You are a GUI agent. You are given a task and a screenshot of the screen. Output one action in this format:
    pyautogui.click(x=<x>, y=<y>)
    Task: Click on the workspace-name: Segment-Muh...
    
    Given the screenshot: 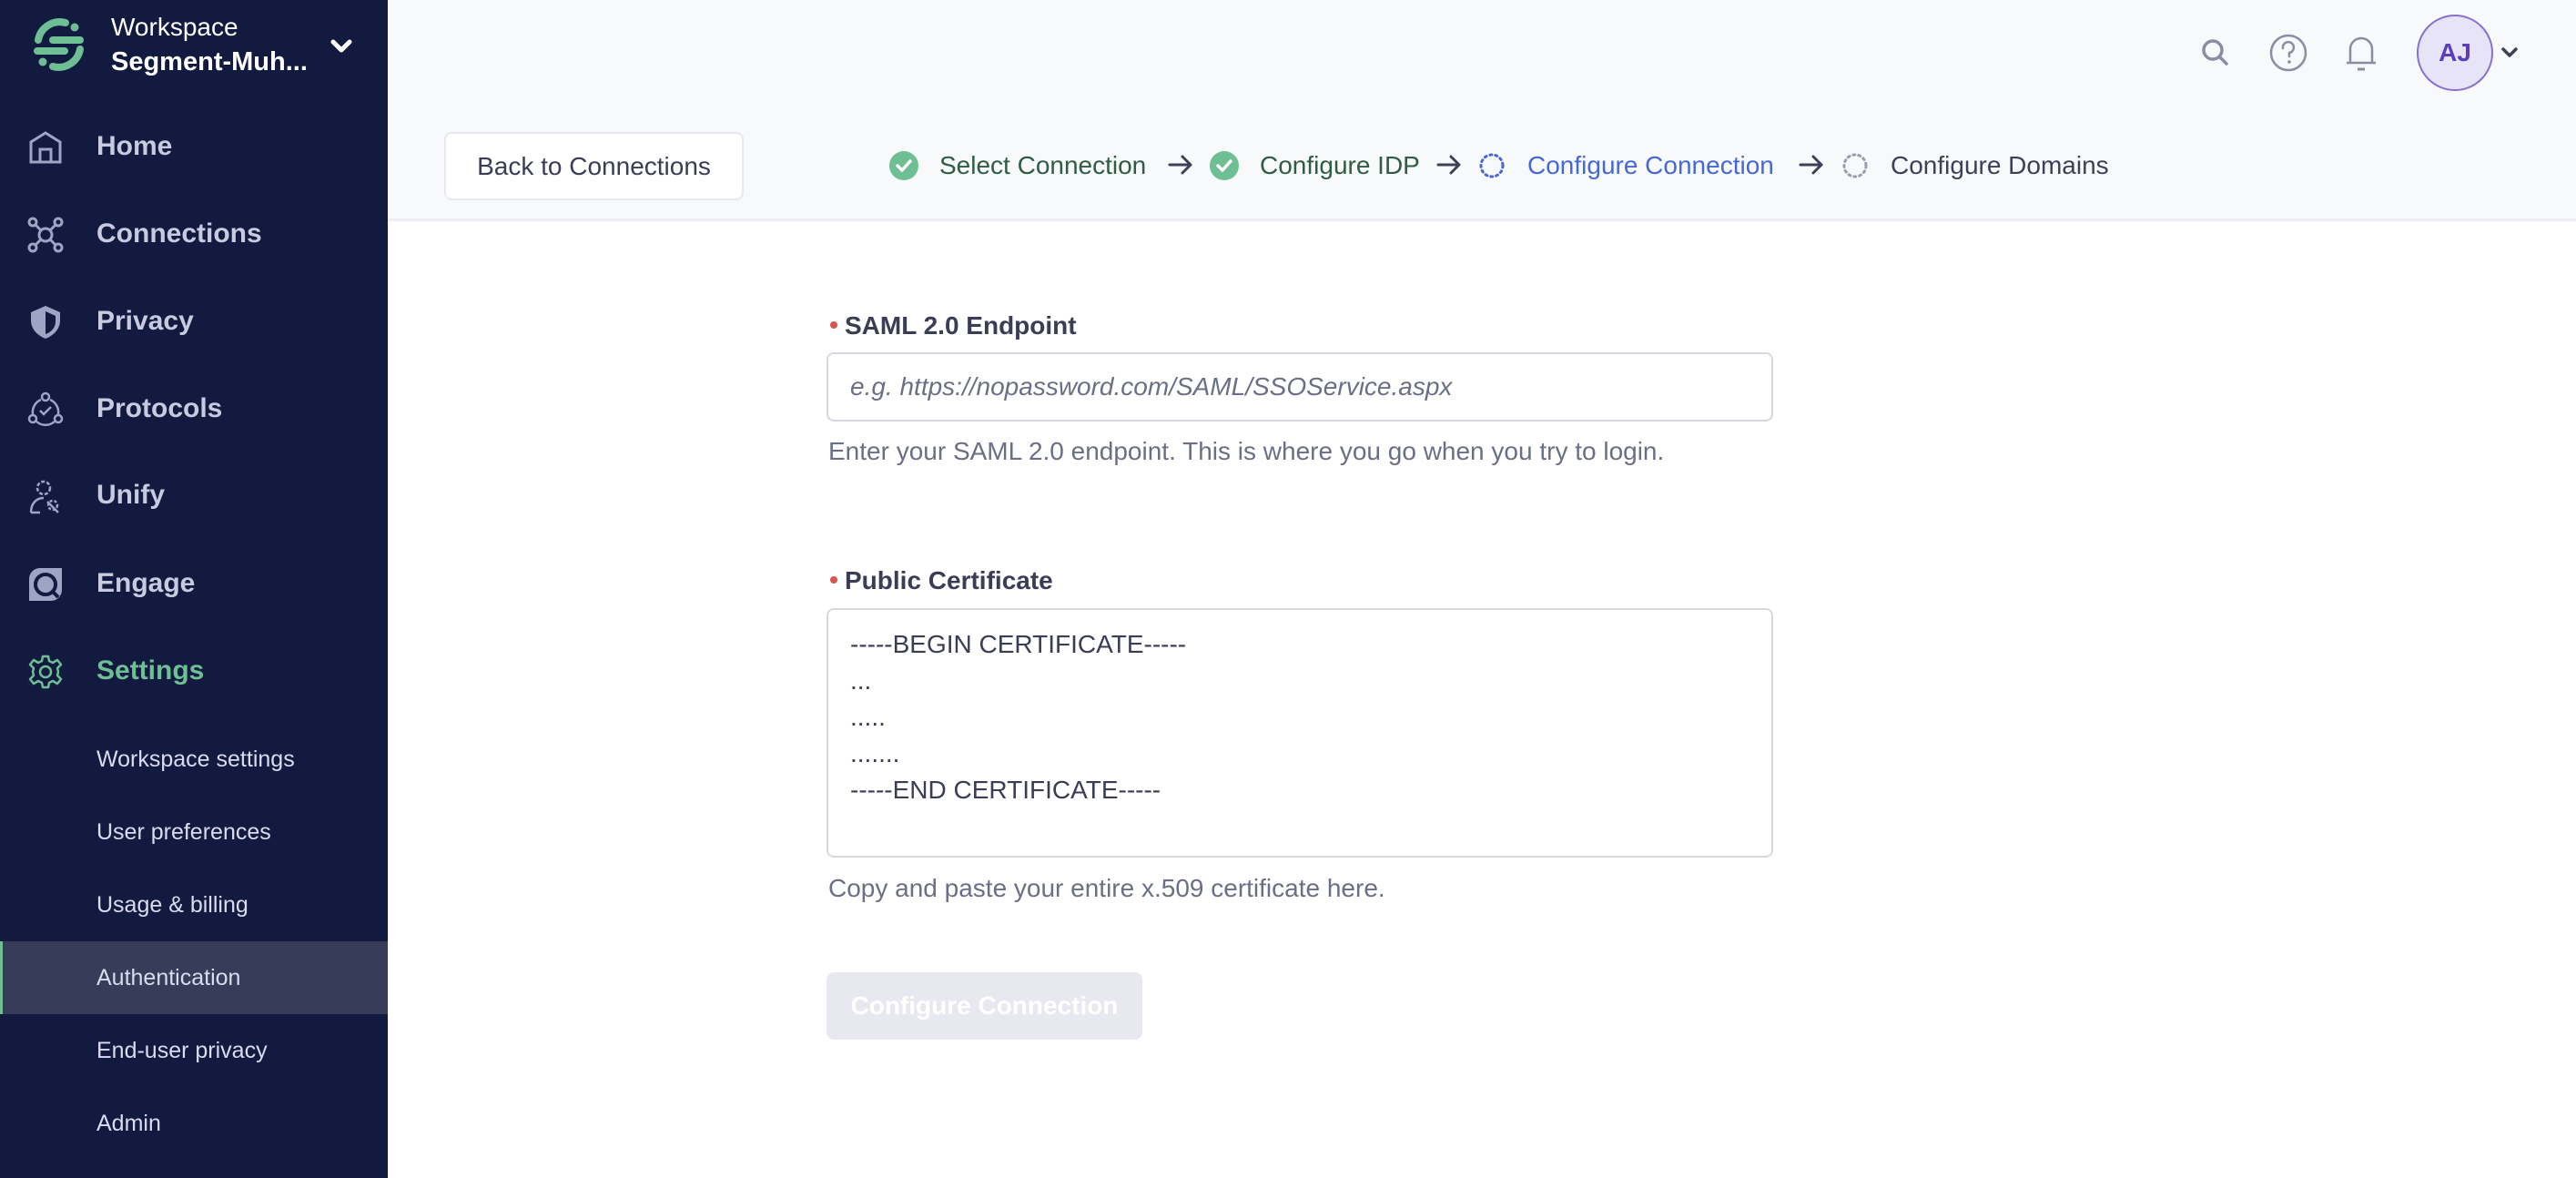 What is the action you would take?
    pyautogui.click(x=209, y=62)
    